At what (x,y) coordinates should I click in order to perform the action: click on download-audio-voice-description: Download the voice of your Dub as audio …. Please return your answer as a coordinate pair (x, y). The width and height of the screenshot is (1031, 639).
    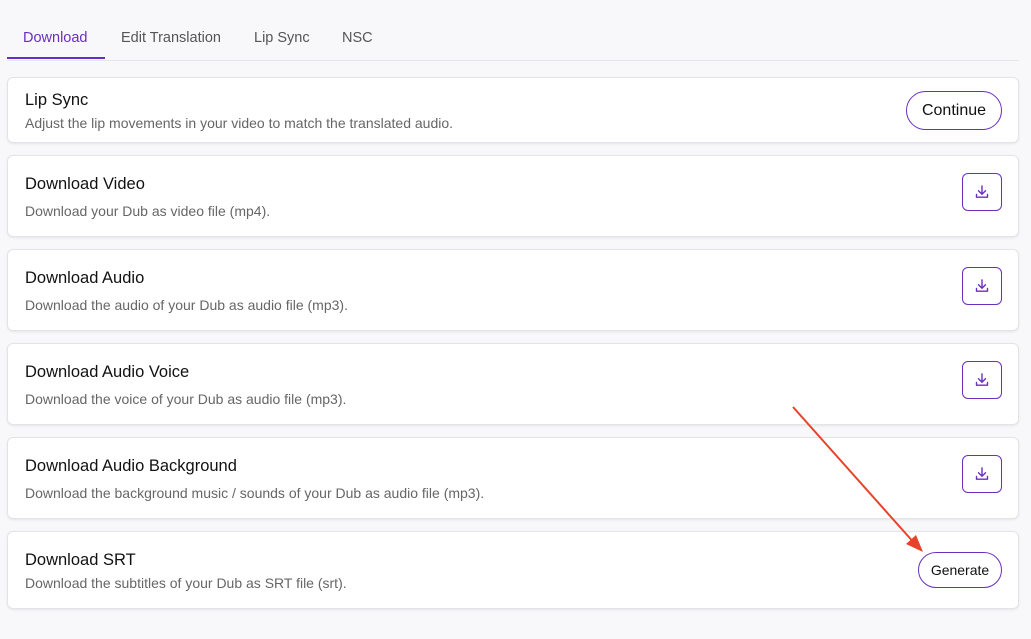
    Looking at the image, I should click on (186, 399).